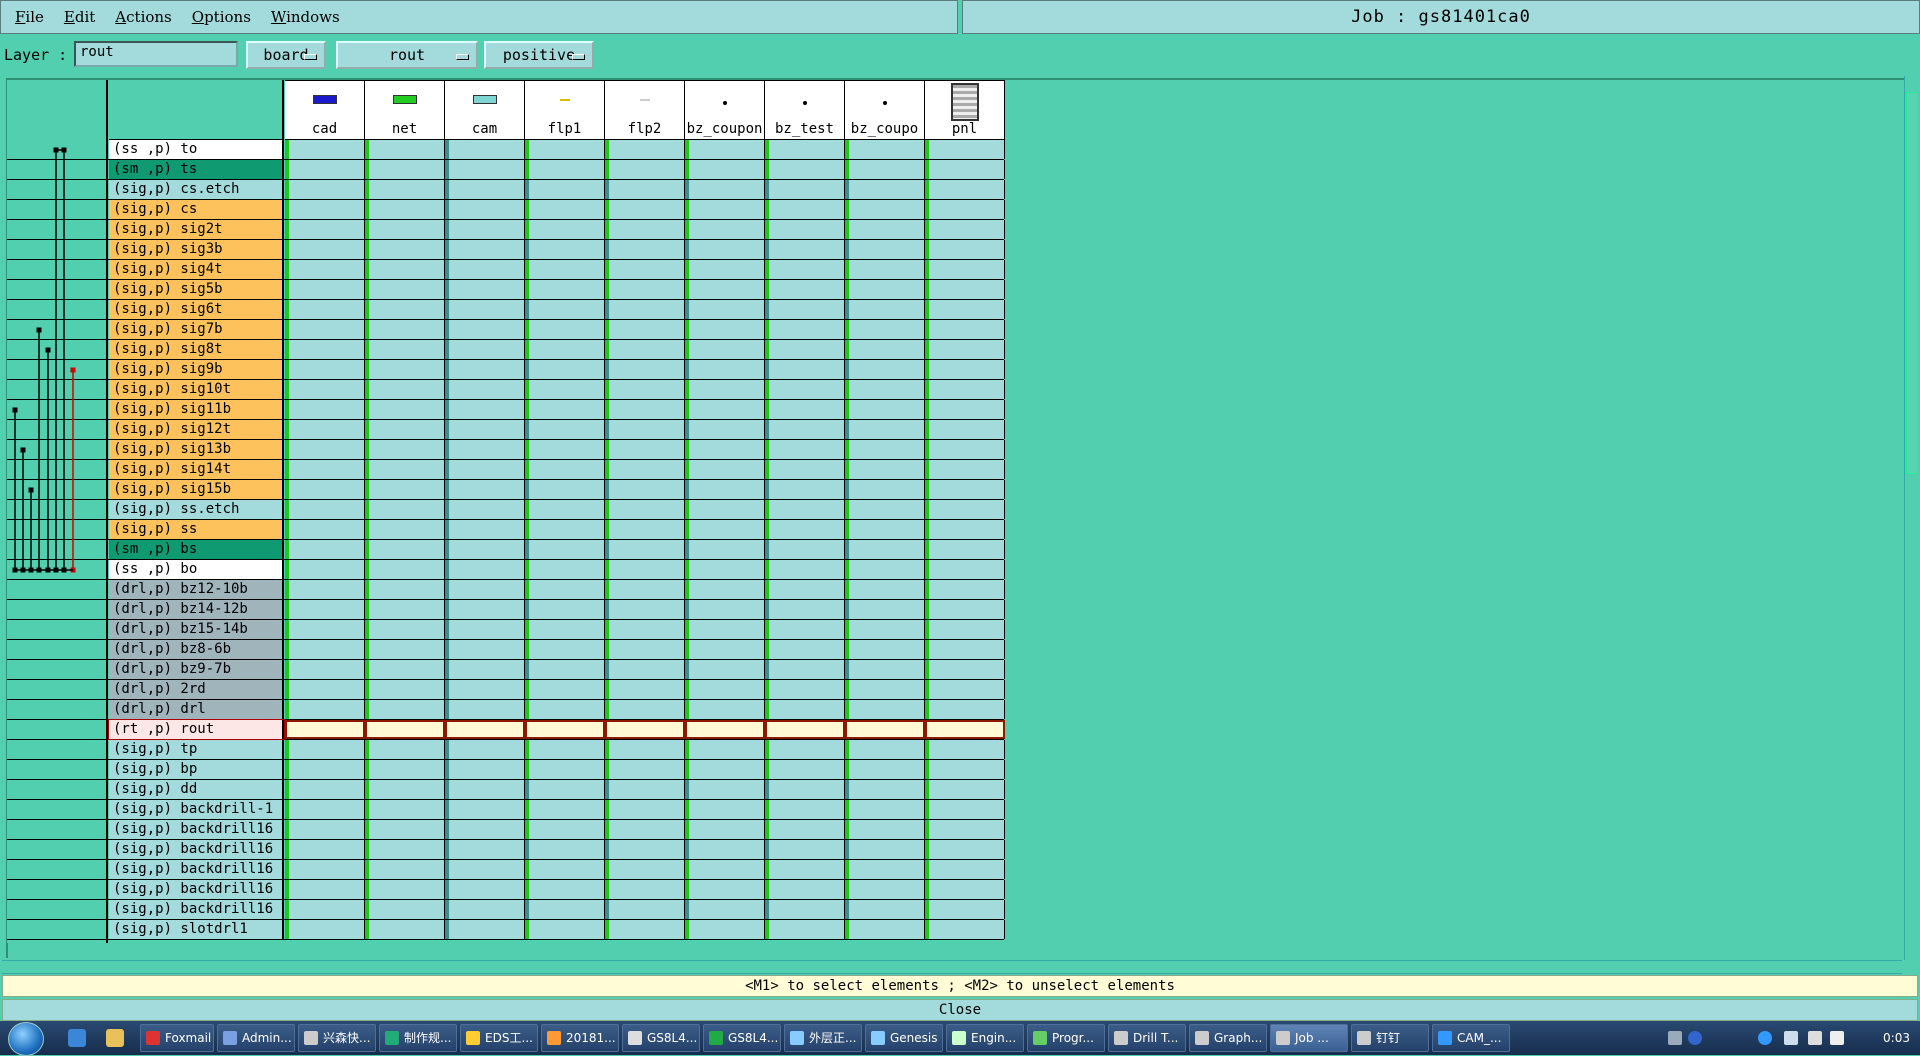  I want to click on display-icon, so click(1791, 1038).